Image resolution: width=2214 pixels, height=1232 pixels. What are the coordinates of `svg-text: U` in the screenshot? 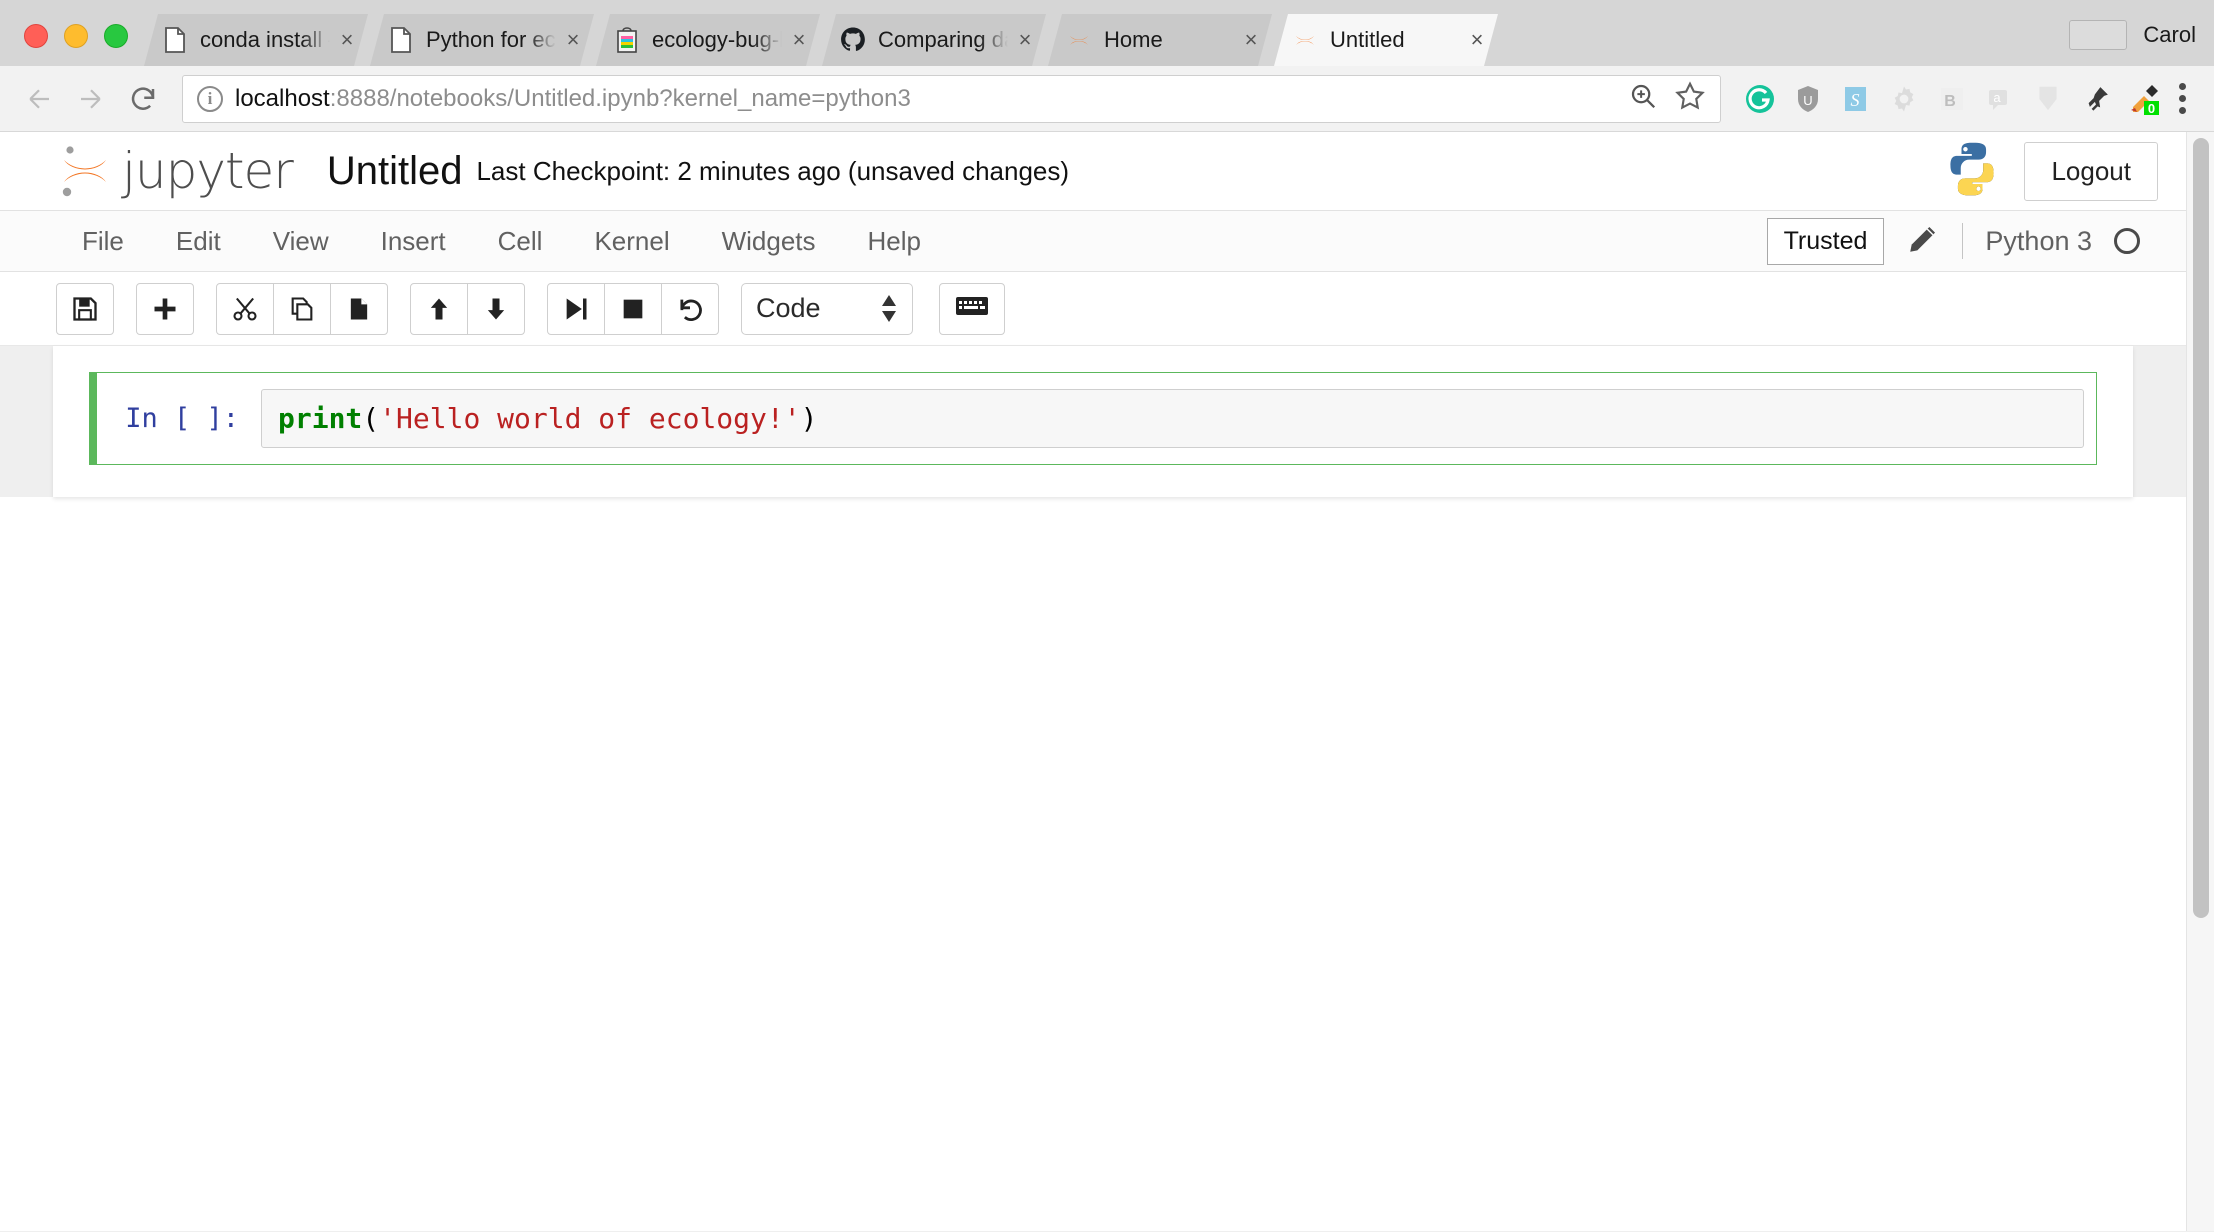 It's located at (1807, 100).